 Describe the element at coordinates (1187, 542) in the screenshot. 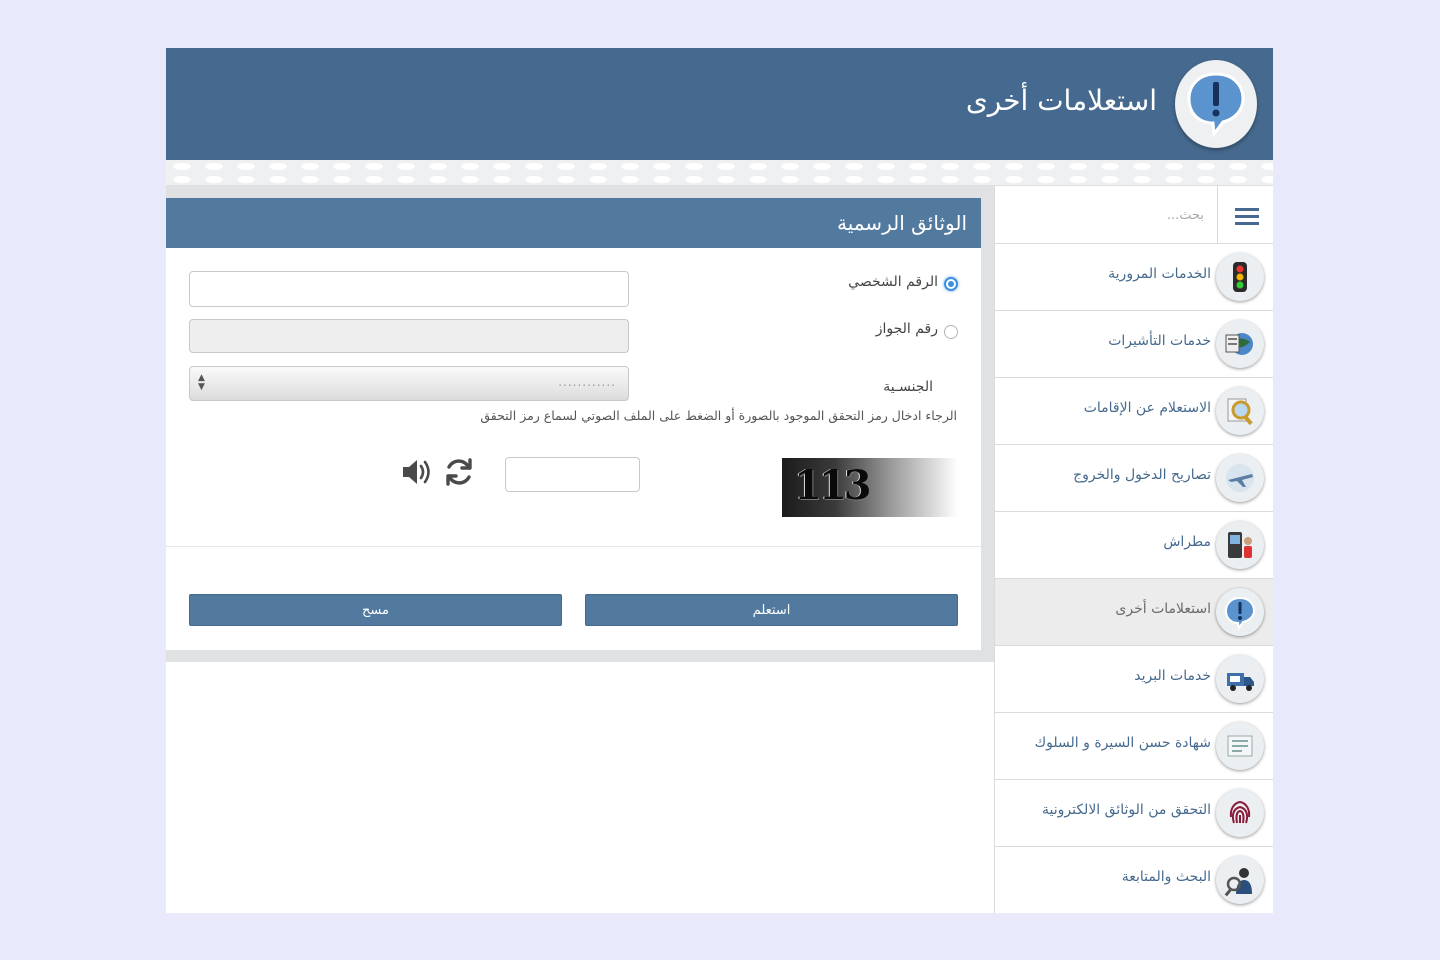

I see `sidebar-item-label: مطراش` at that location.